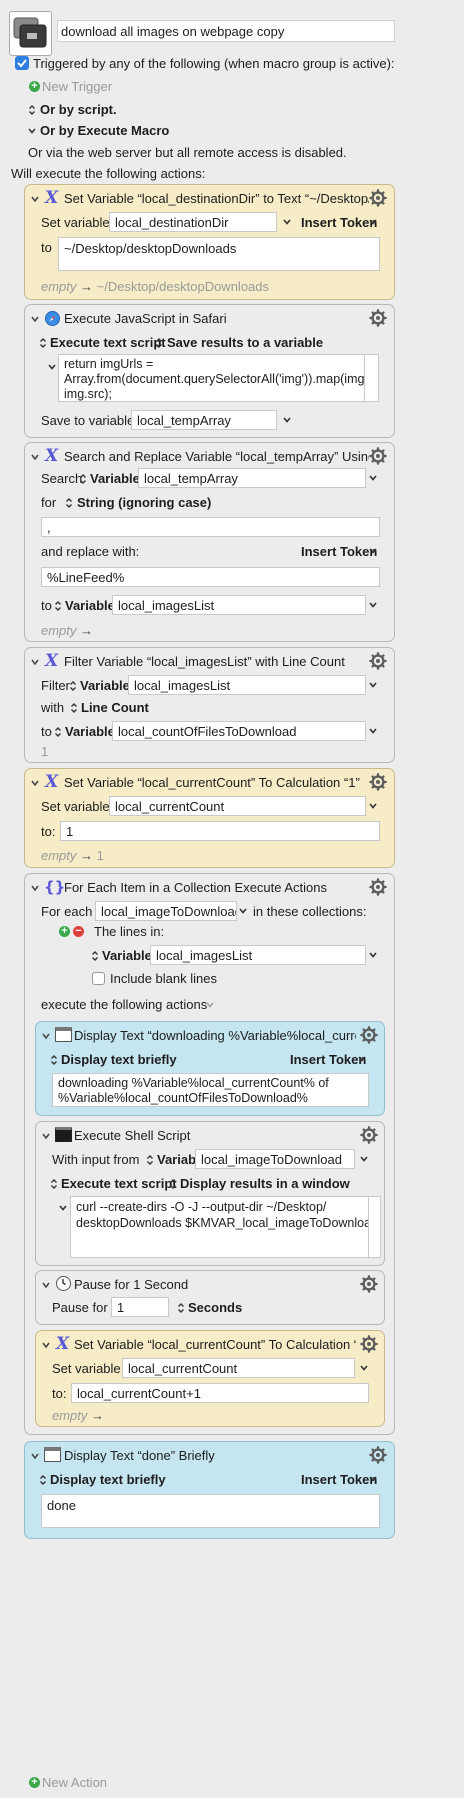 This screenshot has height=1798, width=464. Describe the element at coordinates (78, 931) in the screenshot. I see `remove-collection-icon: −` at that location.